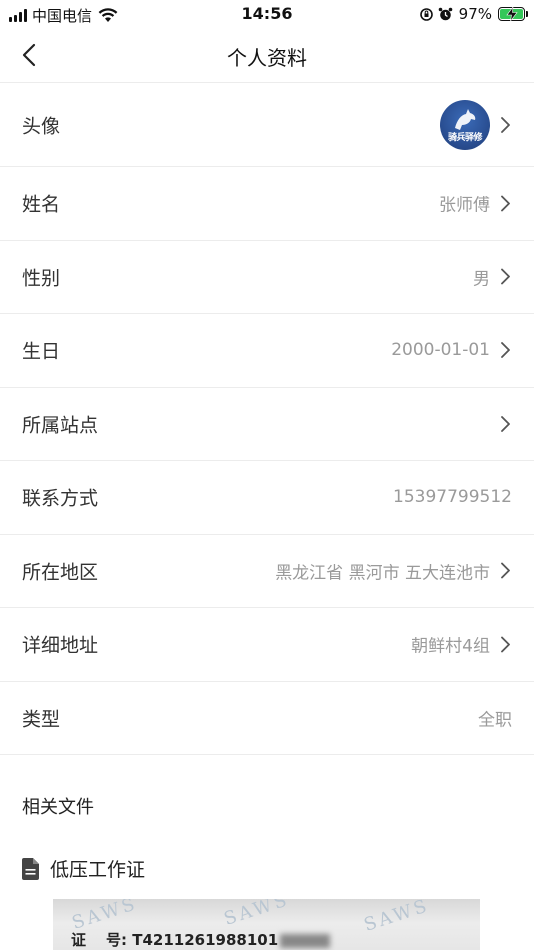 The height and width of the screenshot is (950, 534). What do you see at coordinates (452, 497) in the screenshot?
I see `row-value: 15397799512` at bounding box center [452, 497].